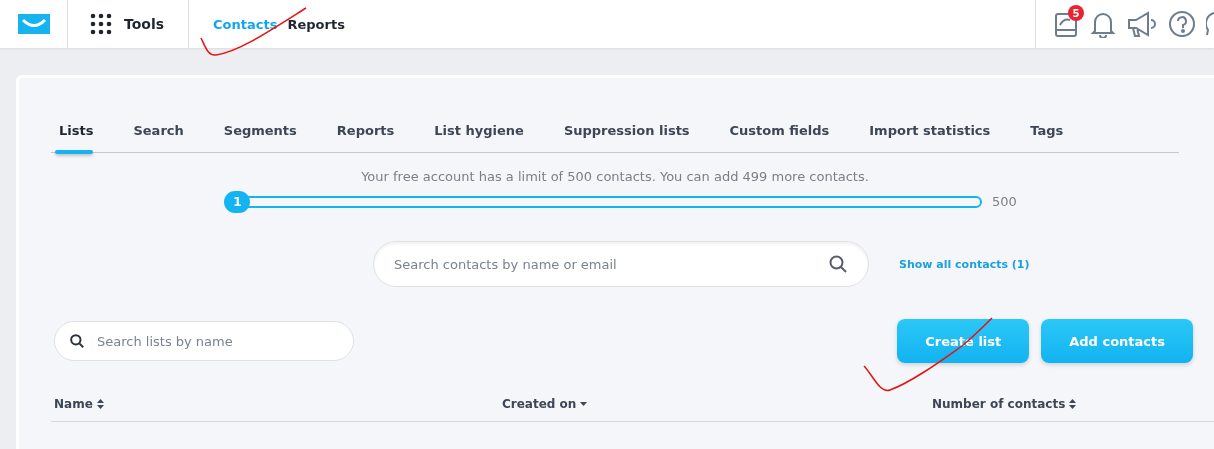 Image resolution: width=1214 pixels, height=449 pixels. I want to click on grid-icon, so click(101, 24).